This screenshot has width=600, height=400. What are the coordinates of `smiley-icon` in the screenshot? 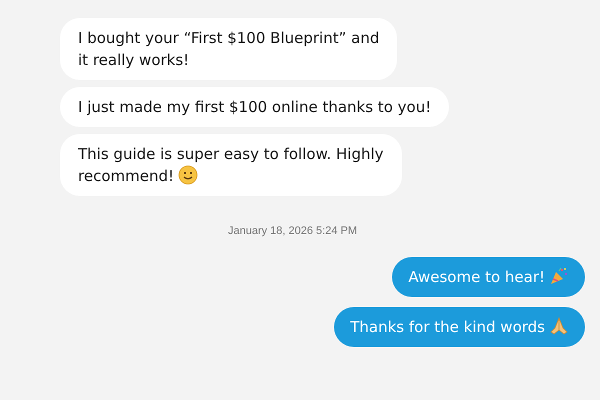 It's located at (188, 175).